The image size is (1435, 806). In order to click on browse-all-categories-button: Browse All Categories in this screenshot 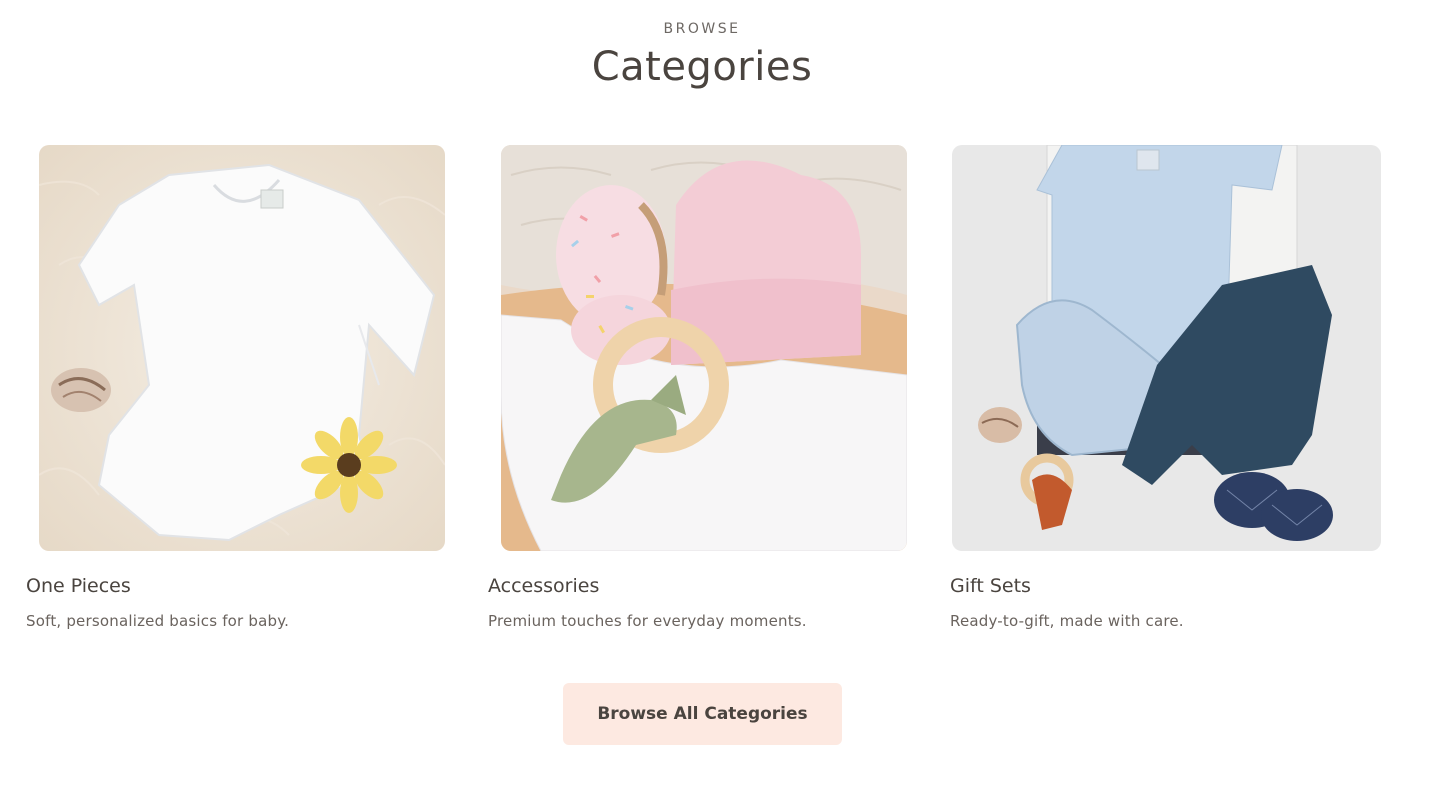, I will do `click(702, 714)`.